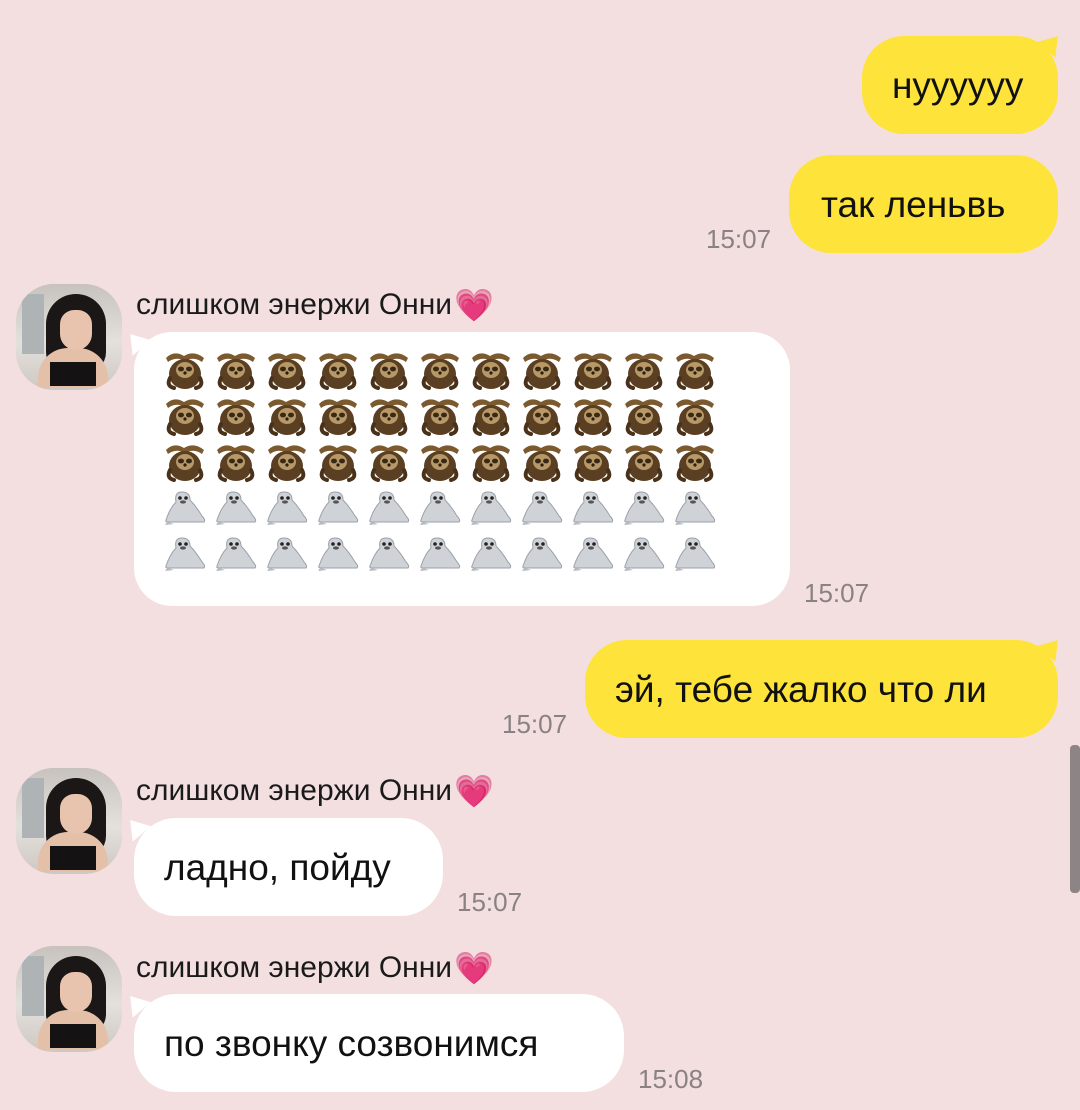  What do you see at coordinates (671, 1079) in the screenshot?
I see `message-timestamp: 15:08` at bounding box center [671, 1079].